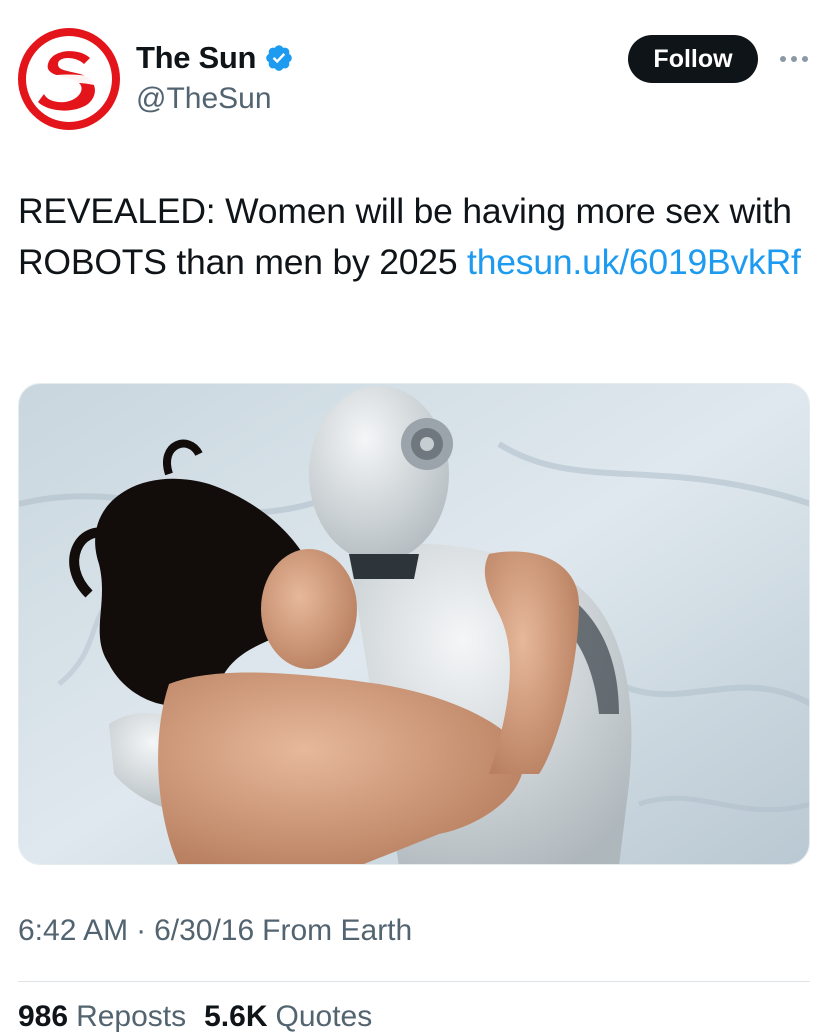  Describe the element at coordinates (204, 99) in the screenshot. I see `handle: @TheSun` at that location.